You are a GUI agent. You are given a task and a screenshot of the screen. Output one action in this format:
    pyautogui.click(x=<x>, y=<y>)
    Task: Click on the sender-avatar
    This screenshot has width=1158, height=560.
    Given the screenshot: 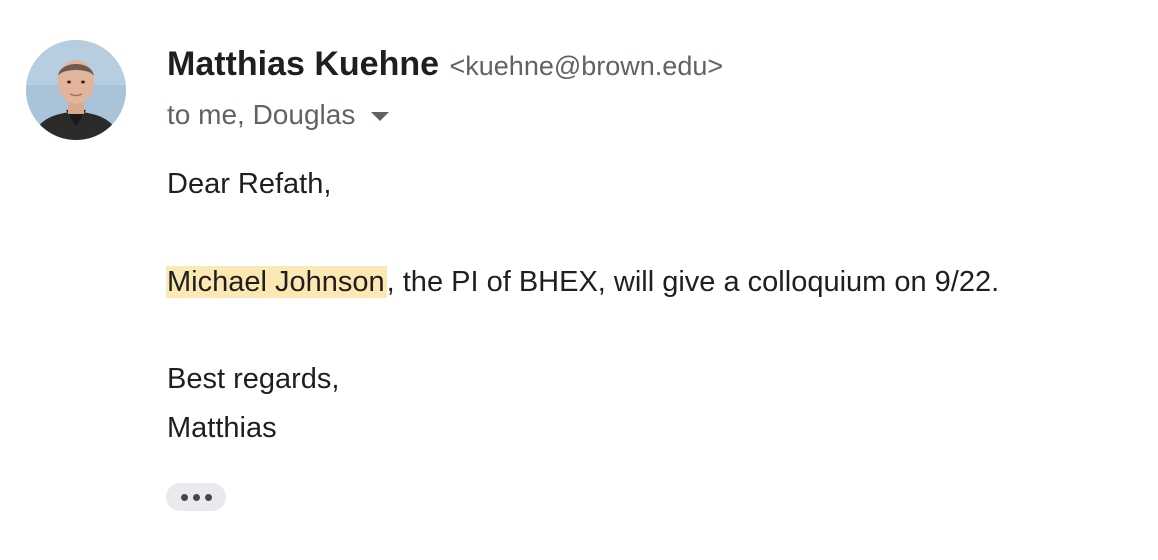 What is the action you would take?
    pyautogui.click(x=76, y=90)
    